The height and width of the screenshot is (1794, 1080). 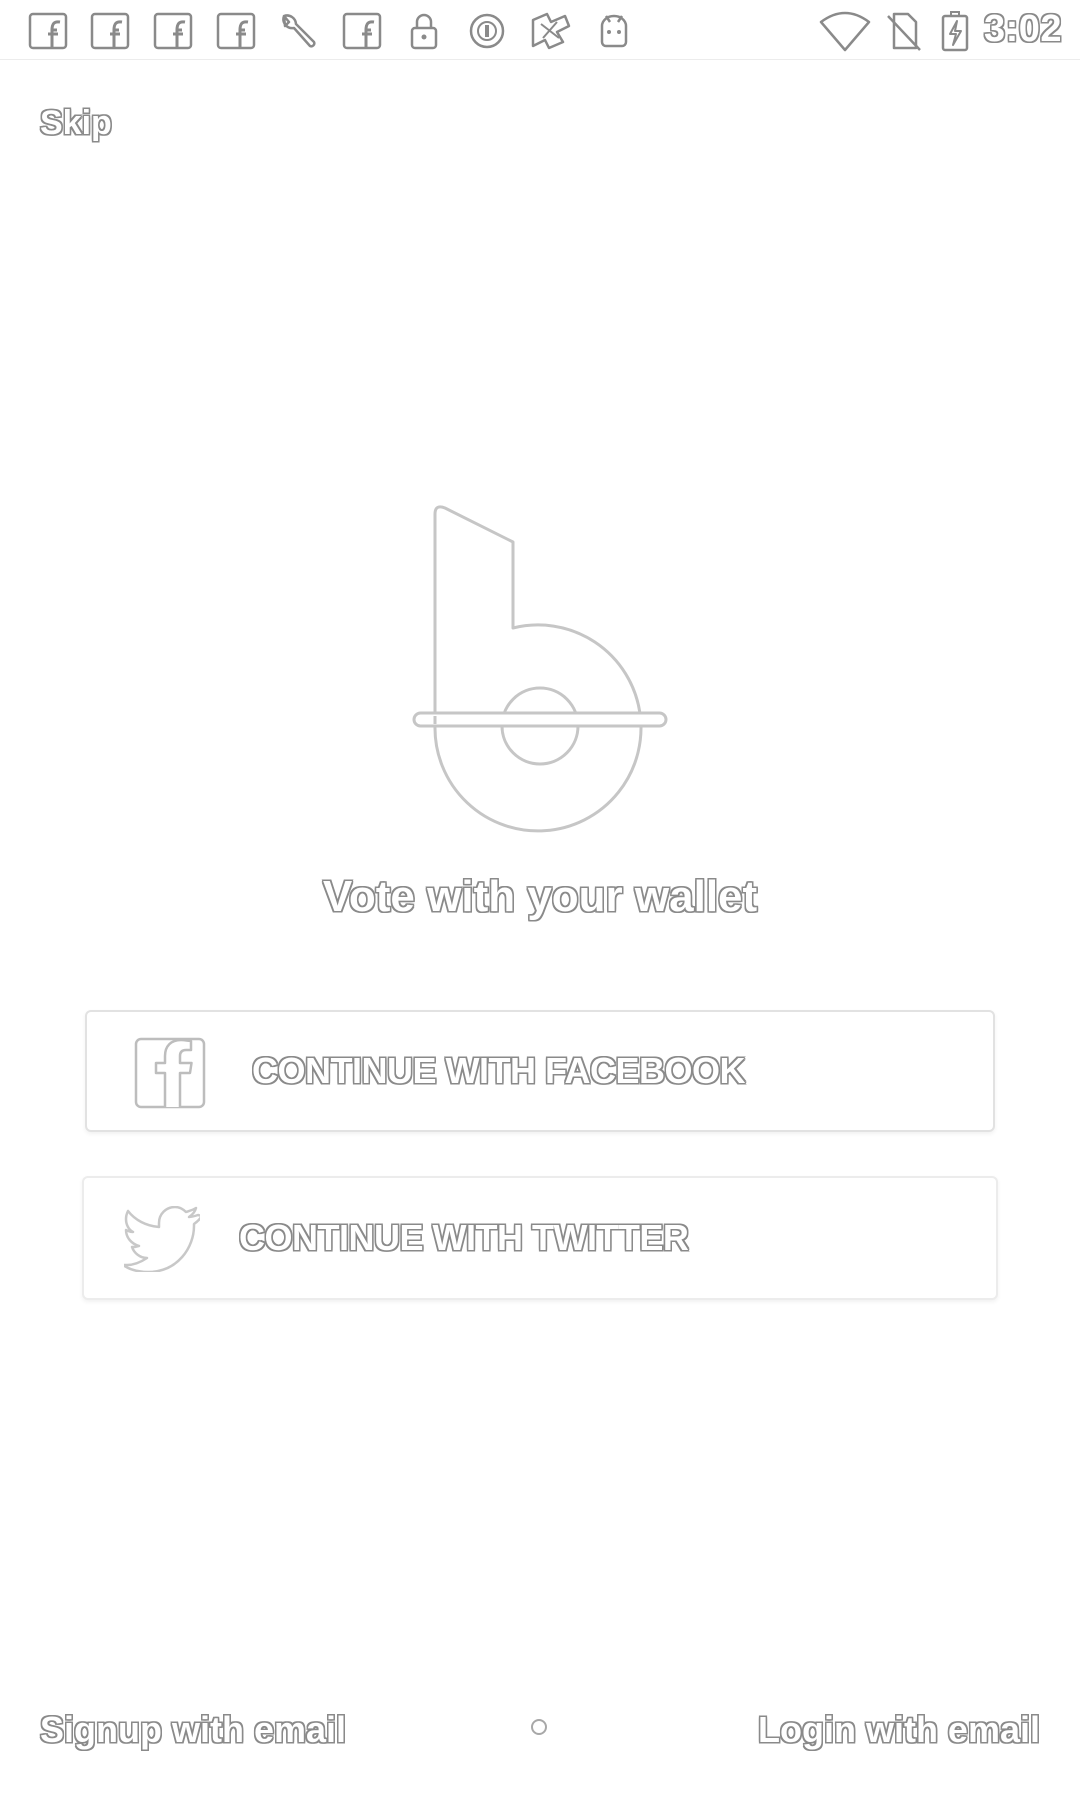 What do you see at coordinates (162, 1239) in the screenshot?
I see `twitter-icon` at bounding box center [162, 1239].